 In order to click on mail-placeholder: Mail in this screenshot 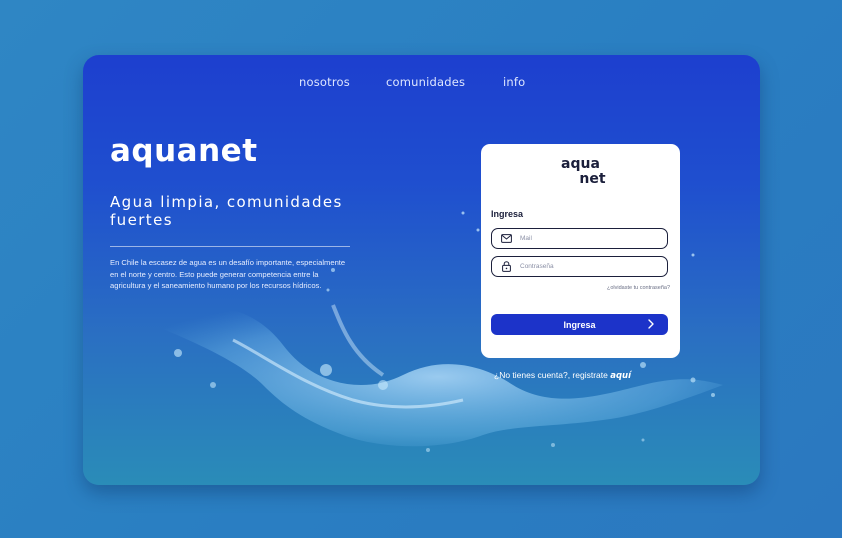, I will do `click(526, 238)`.